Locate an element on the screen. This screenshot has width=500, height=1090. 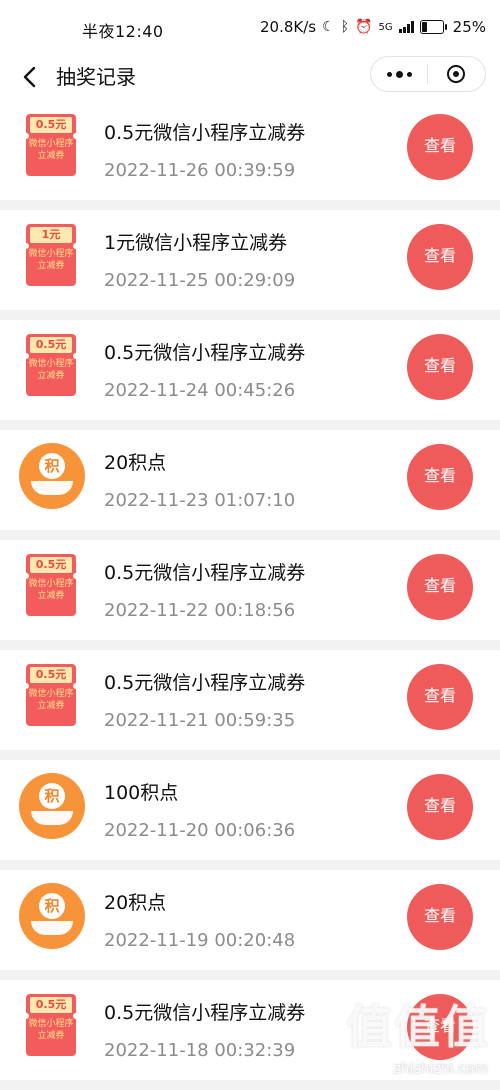
alarm-icon: ⏰ is located at coordinates (363, 27).